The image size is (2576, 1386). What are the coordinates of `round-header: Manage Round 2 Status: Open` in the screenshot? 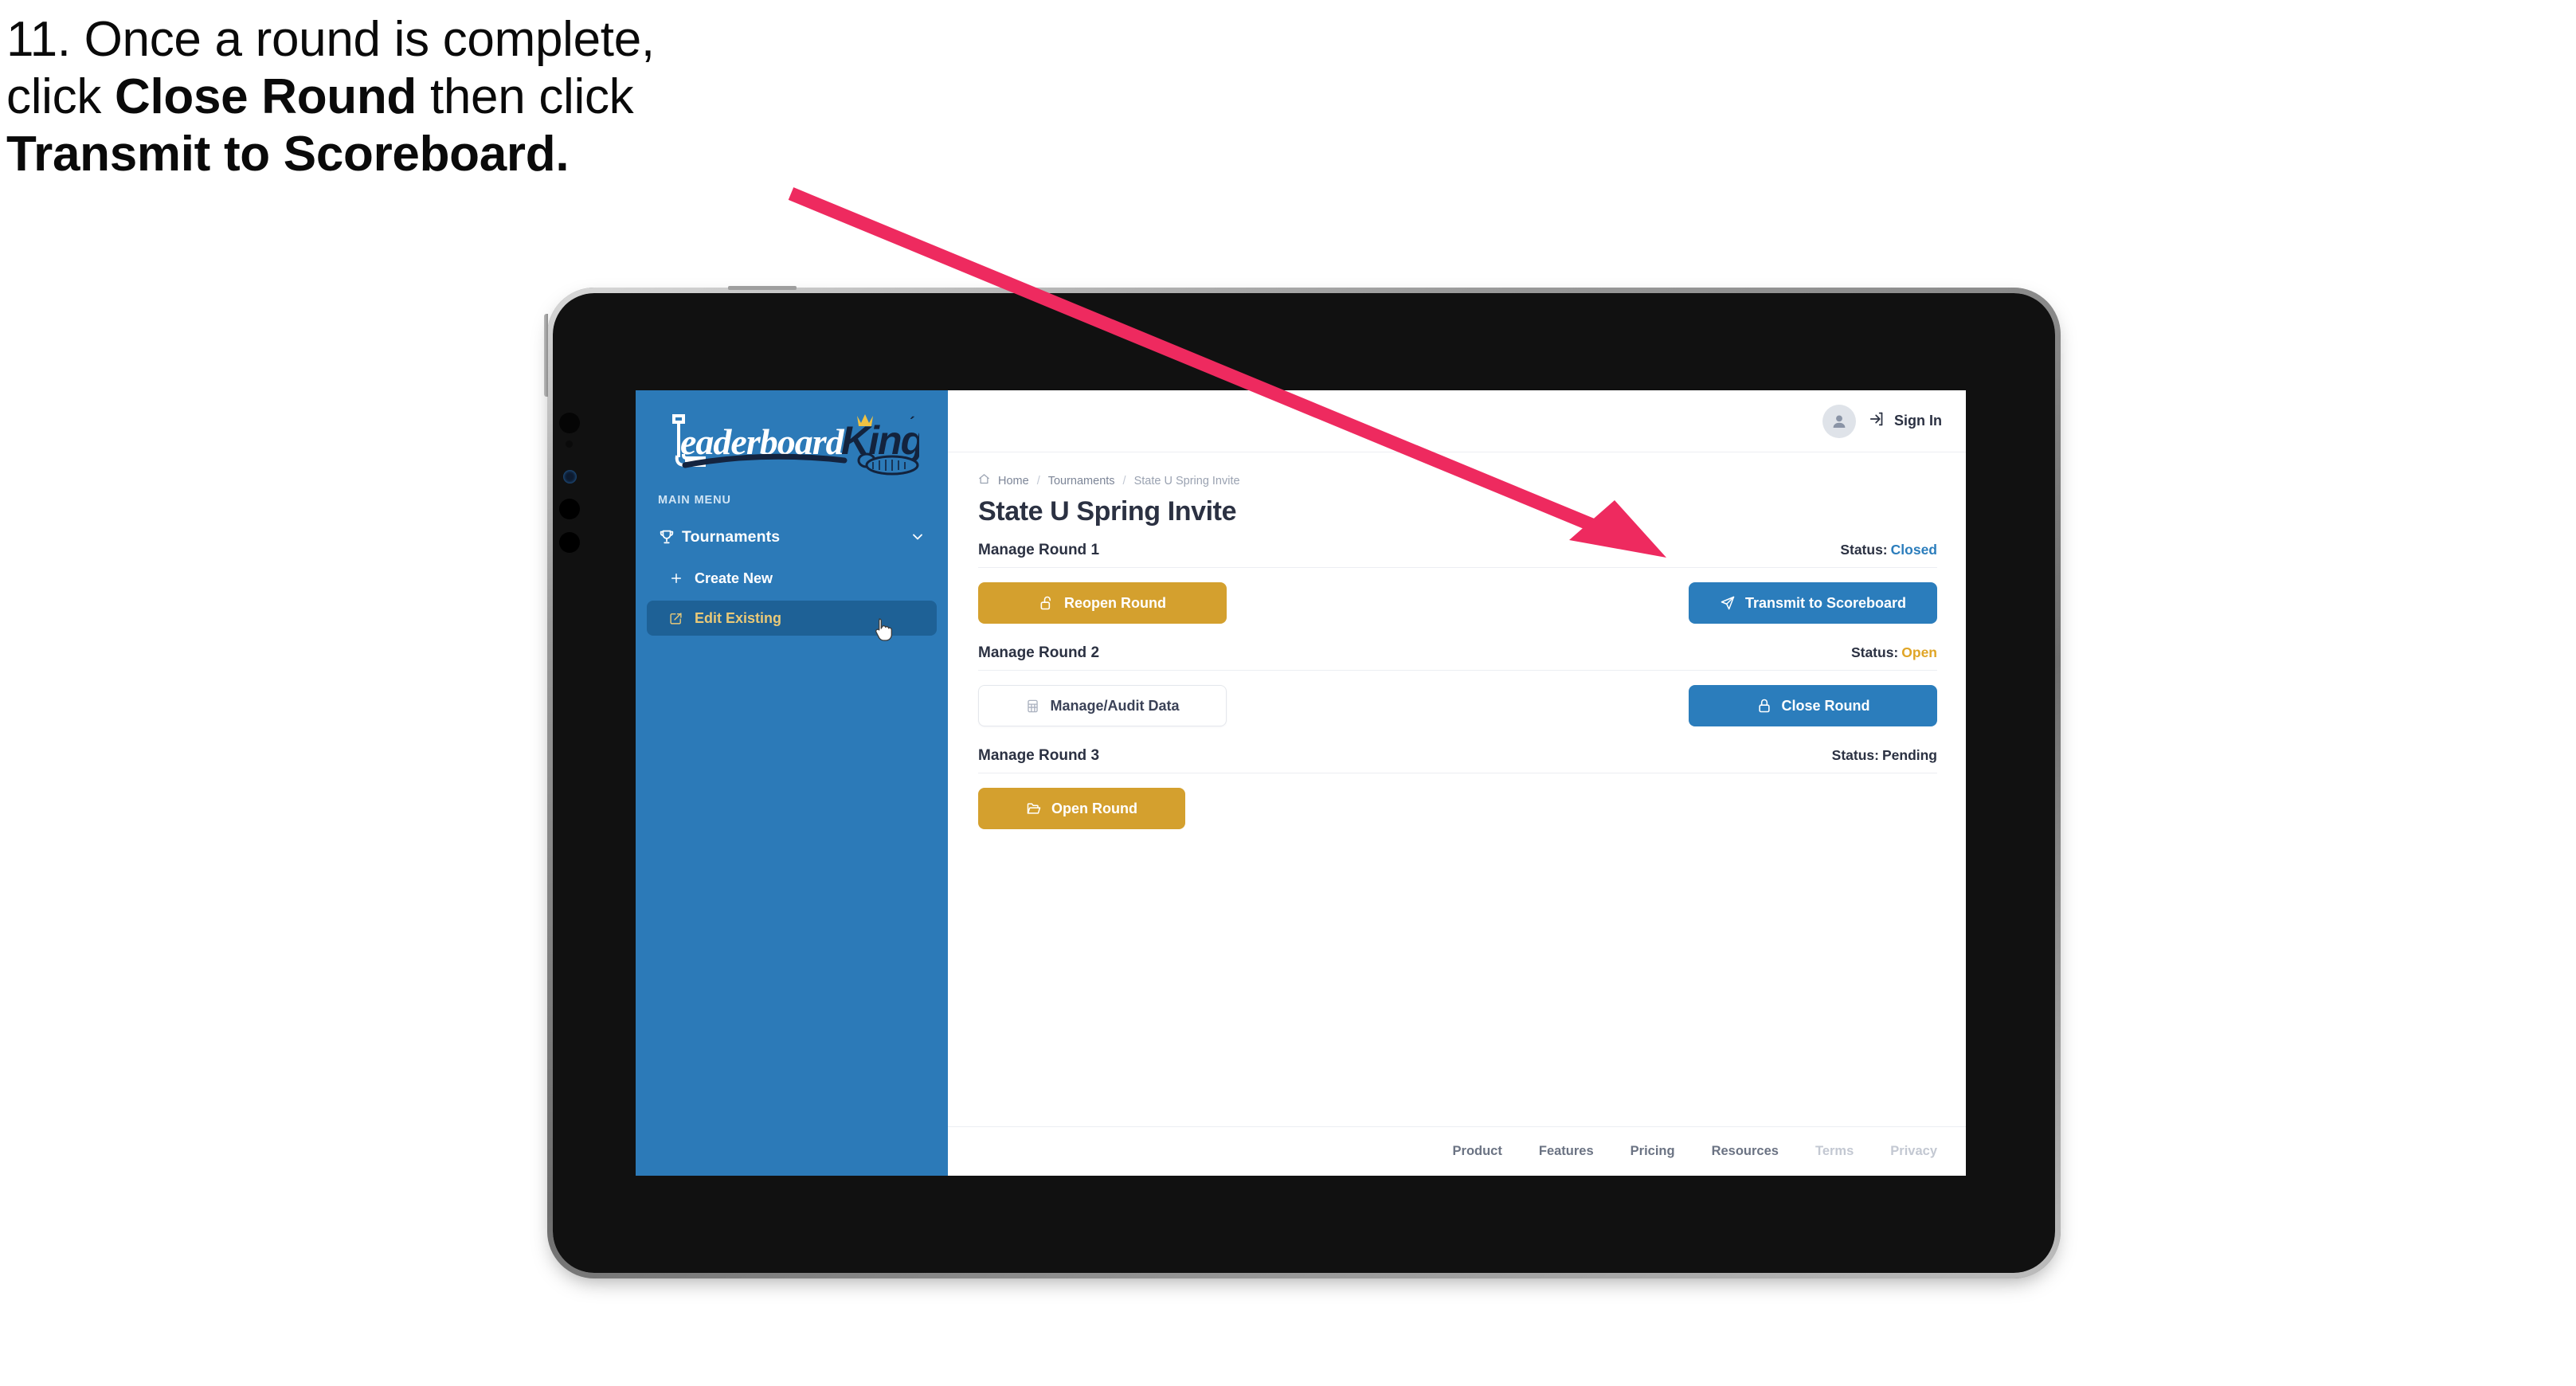 It's located at (1457, 657).